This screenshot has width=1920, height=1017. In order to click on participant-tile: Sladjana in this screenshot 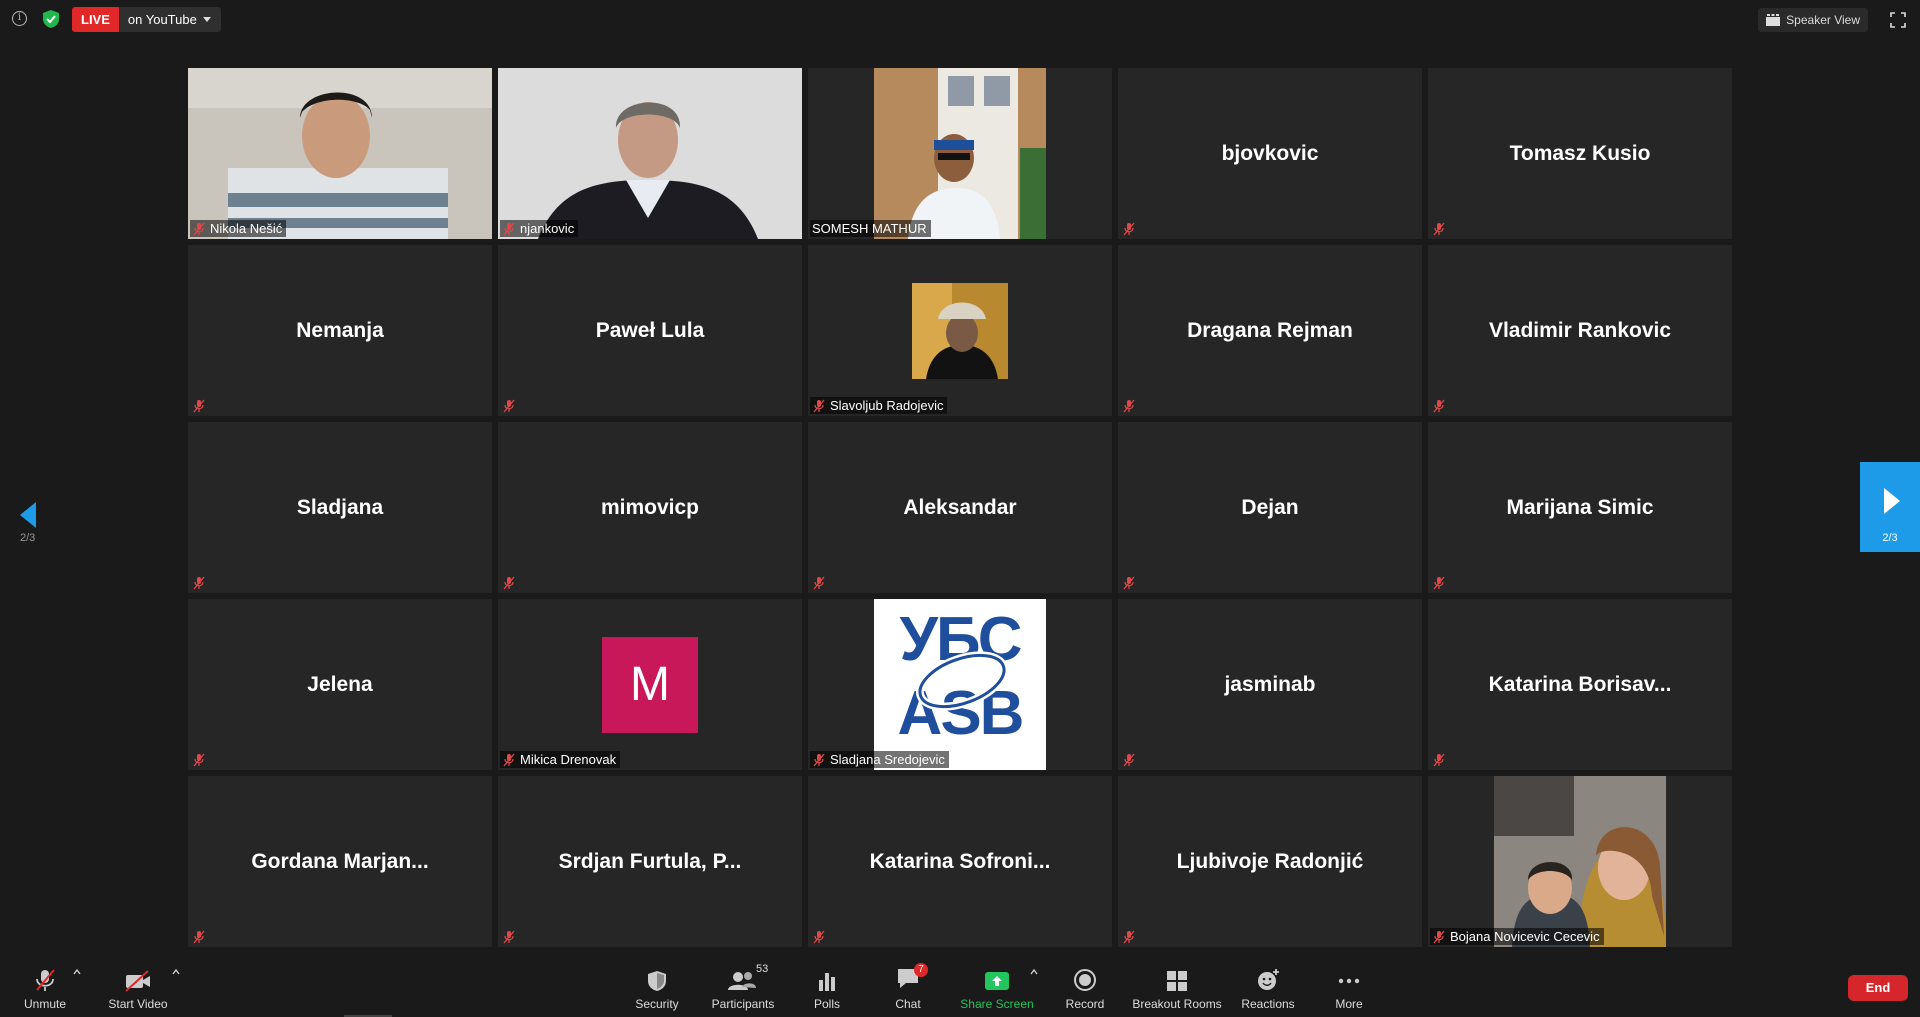, I will do `click(340, 507)`.